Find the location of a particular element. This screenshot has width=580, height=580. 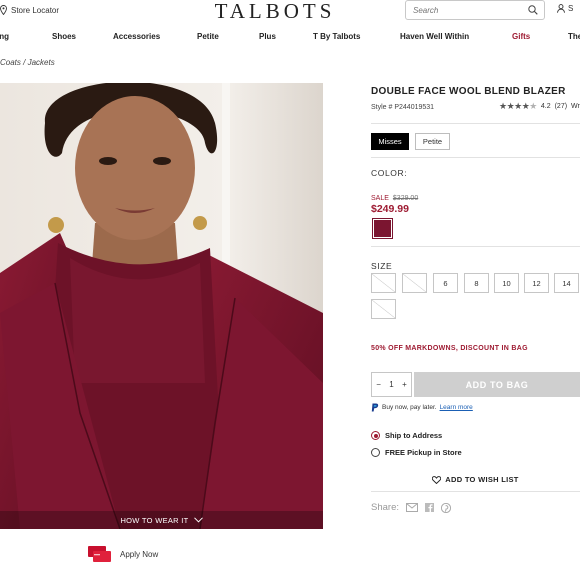

learn-more-link: Learn more is located at coordinates (456, 407).